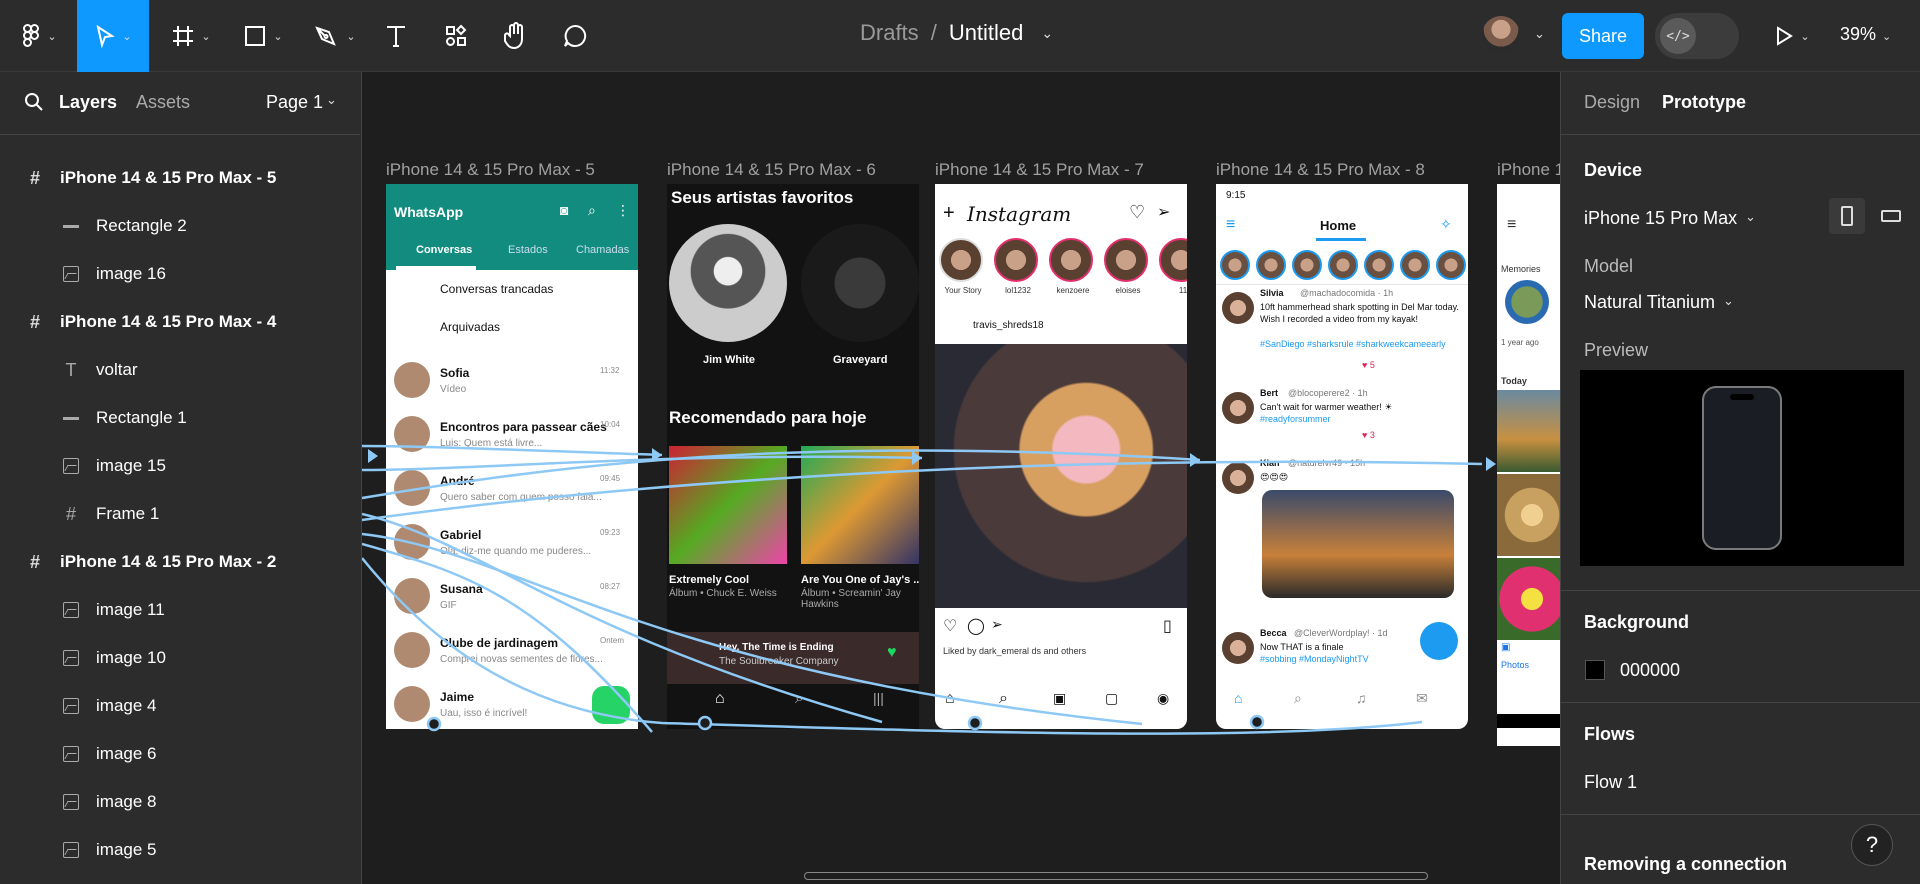 The height and width of the screenshot is (884, 1920). I want to click on page-selector: Page 1, so click(294, 102).